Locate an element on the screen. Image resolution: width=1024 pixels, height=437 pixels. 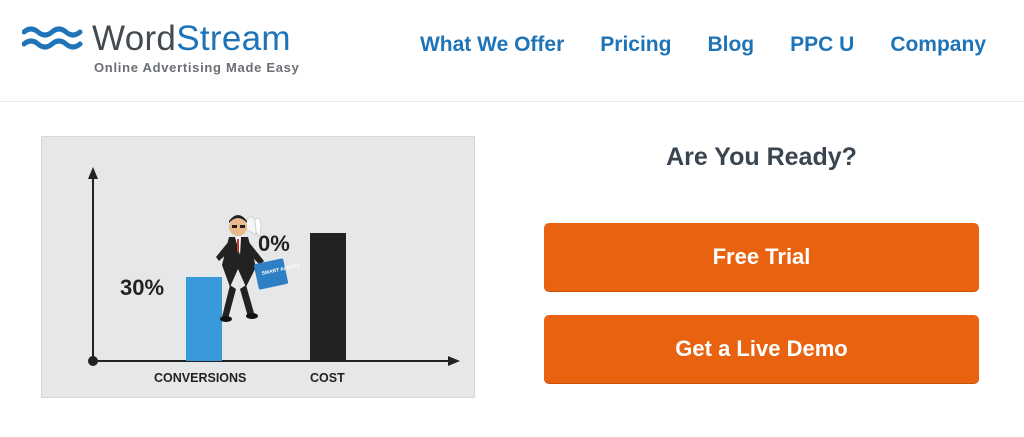
axis-origin-dot is located at coordinates (93, 361).